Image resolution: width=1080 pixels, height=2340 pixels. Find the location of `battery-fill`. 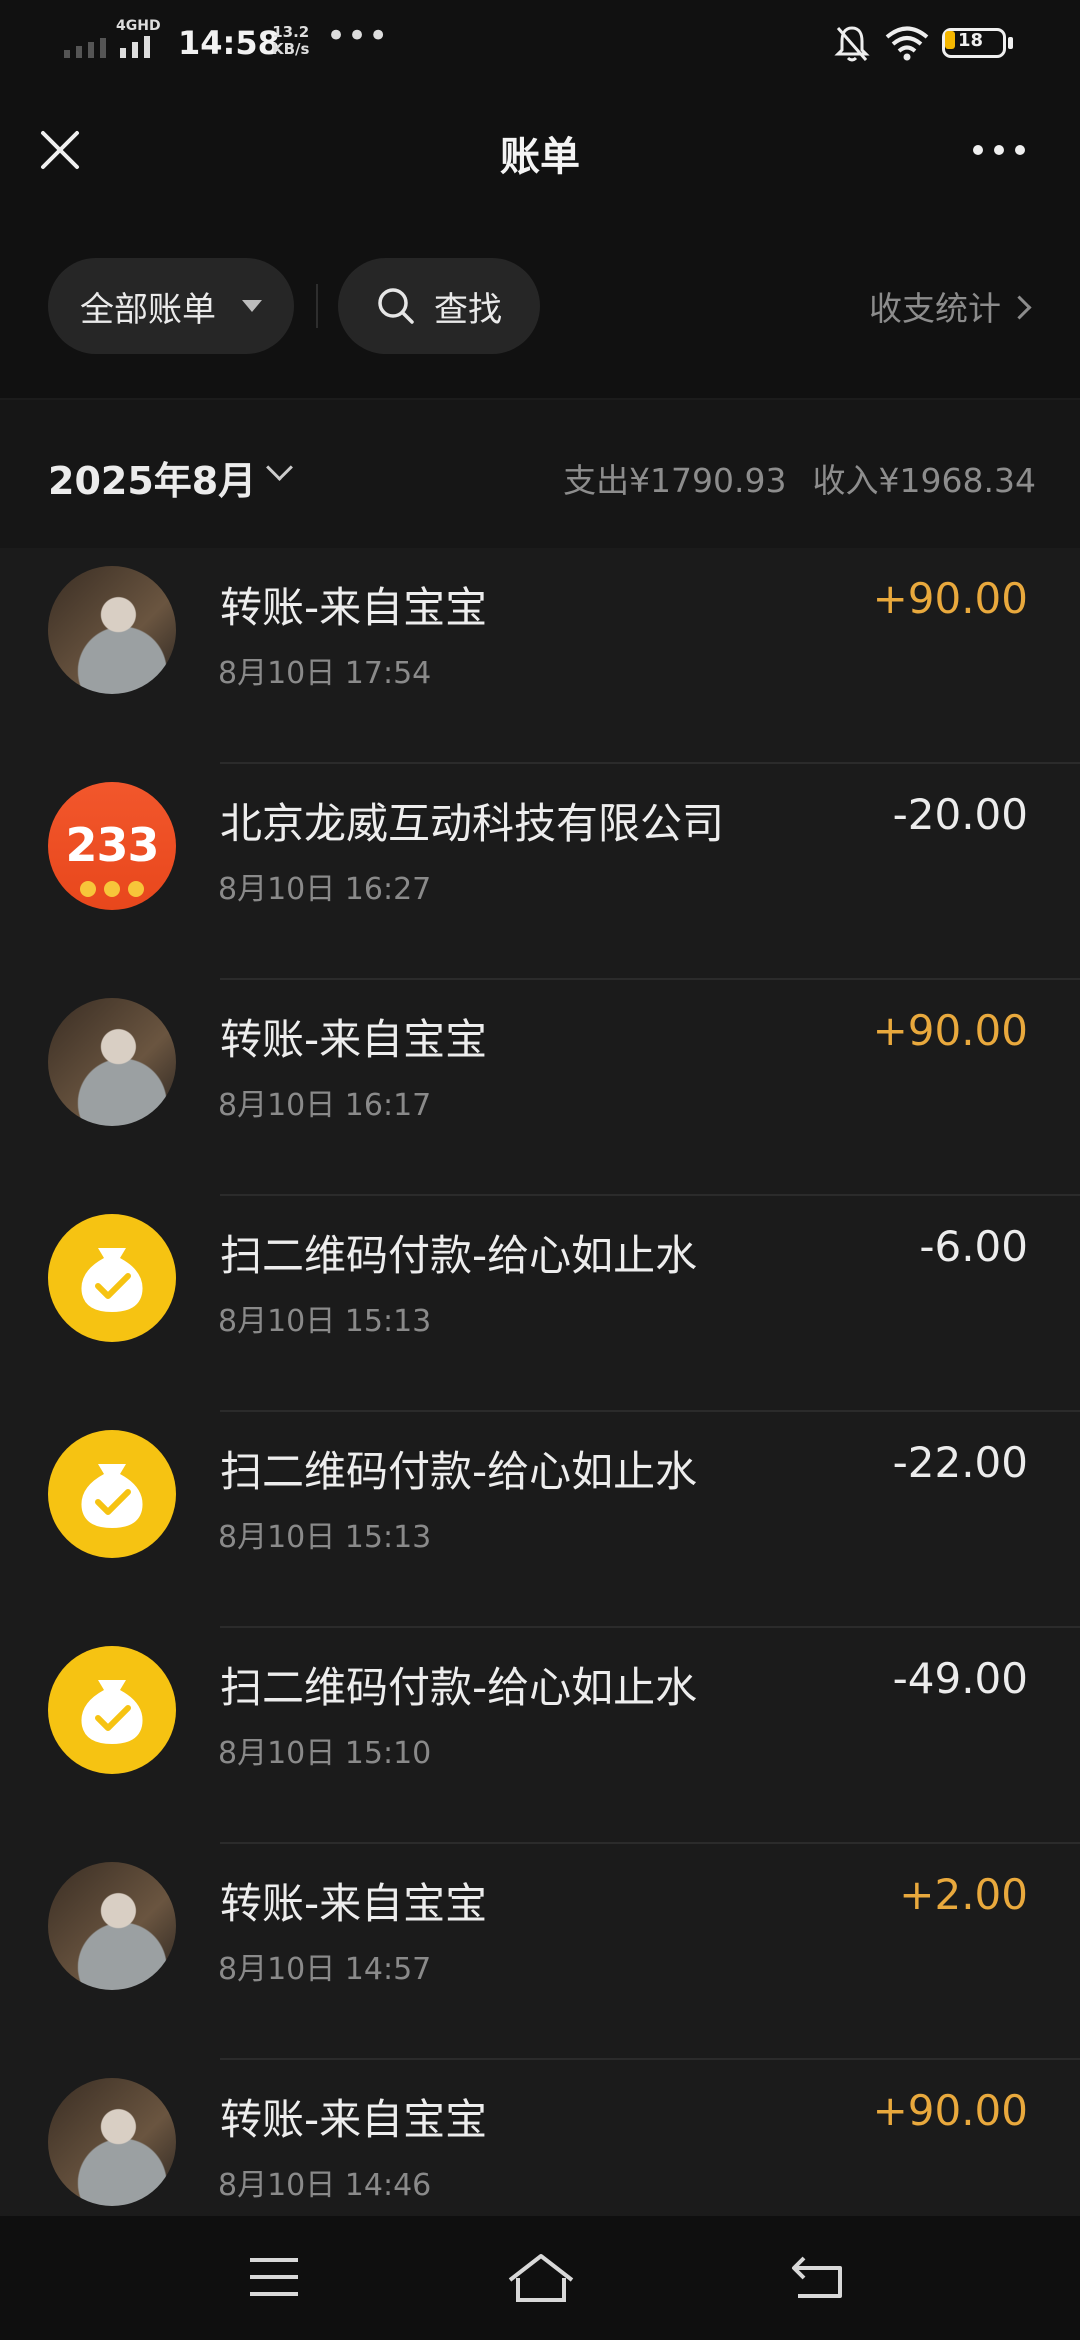

battery-fill is located at coordinates (950, 40).